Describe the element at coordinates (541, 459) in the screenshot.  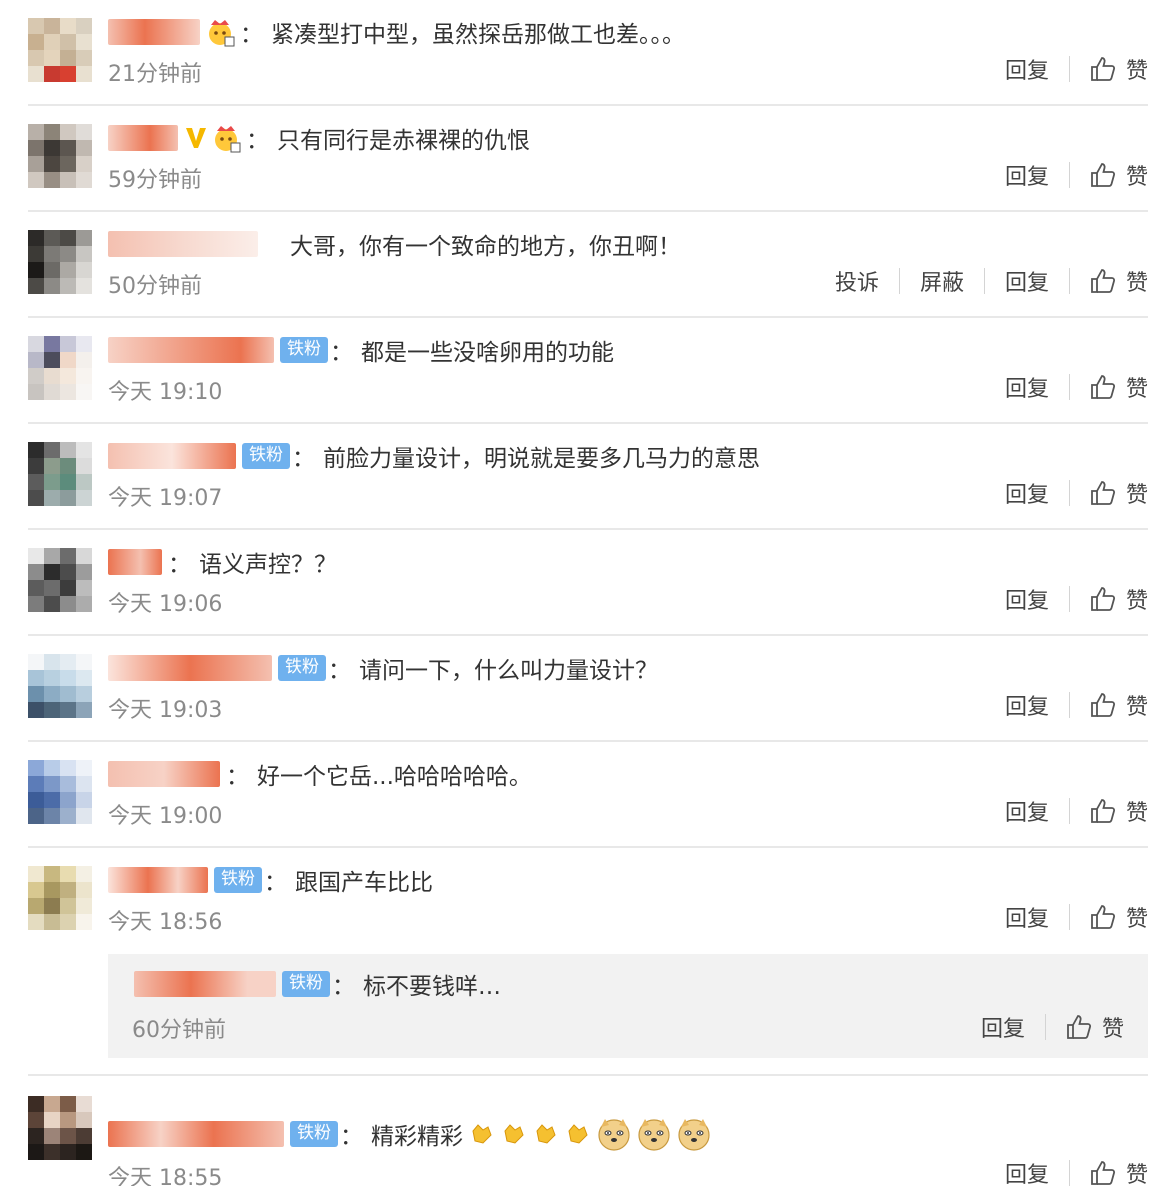
I see `comment-text: 前脸力量设计，明说就是要多几马力的意思` at that location.